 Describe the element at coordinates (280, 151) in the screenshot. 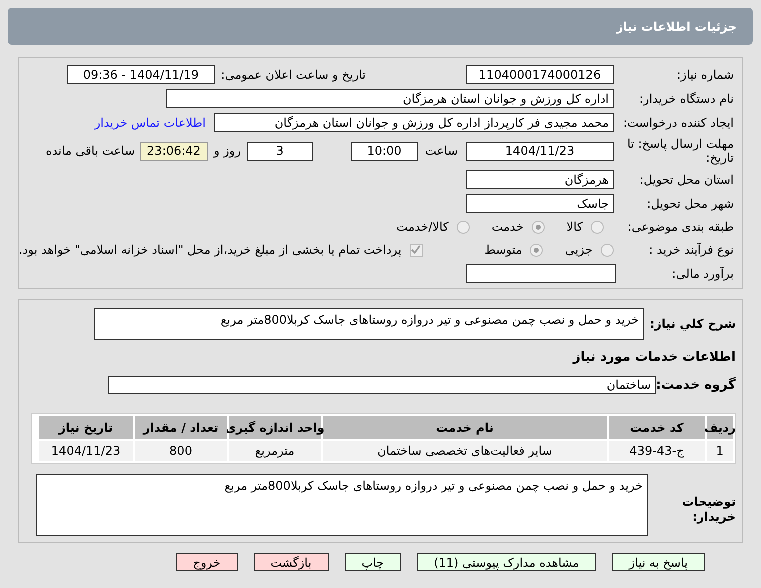

I see `text-field: 3` at that location.